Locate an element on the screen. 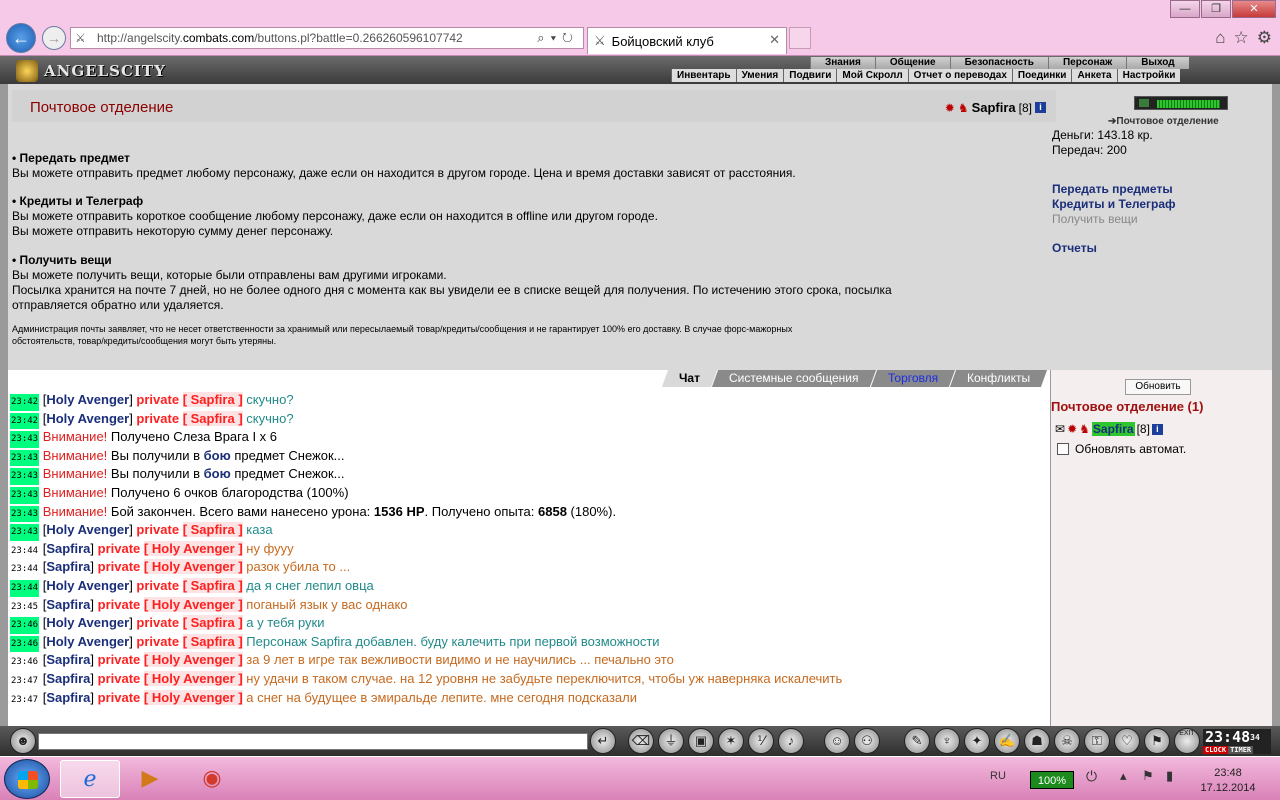 Image resolution: width=1280 pixels, height=800 pixels. system-clock: 23:48 17.12.2014 is located at coordinates (1228, 781).